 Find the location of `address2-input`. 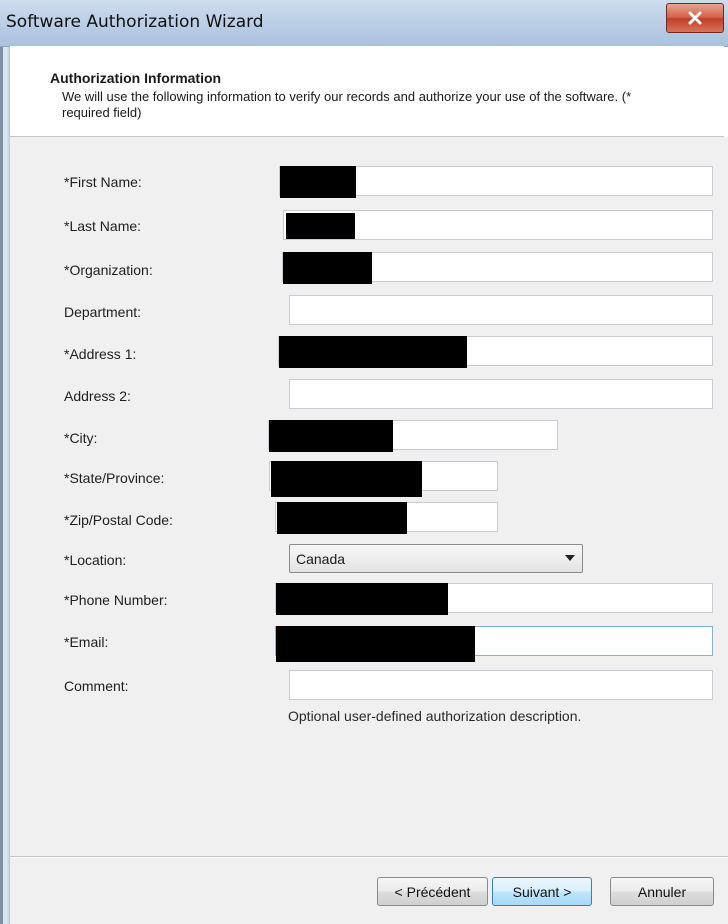

address2-input is located at coordinates (501, 394).